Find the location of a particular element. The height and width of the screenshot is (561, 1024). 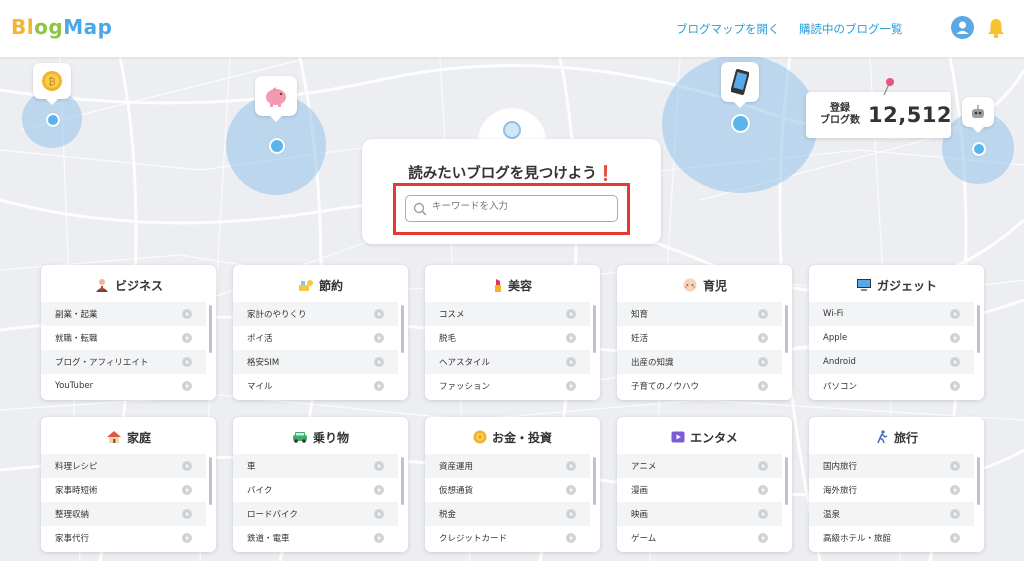

list-item: 家事時短術 is located at coordinates (123, 490).